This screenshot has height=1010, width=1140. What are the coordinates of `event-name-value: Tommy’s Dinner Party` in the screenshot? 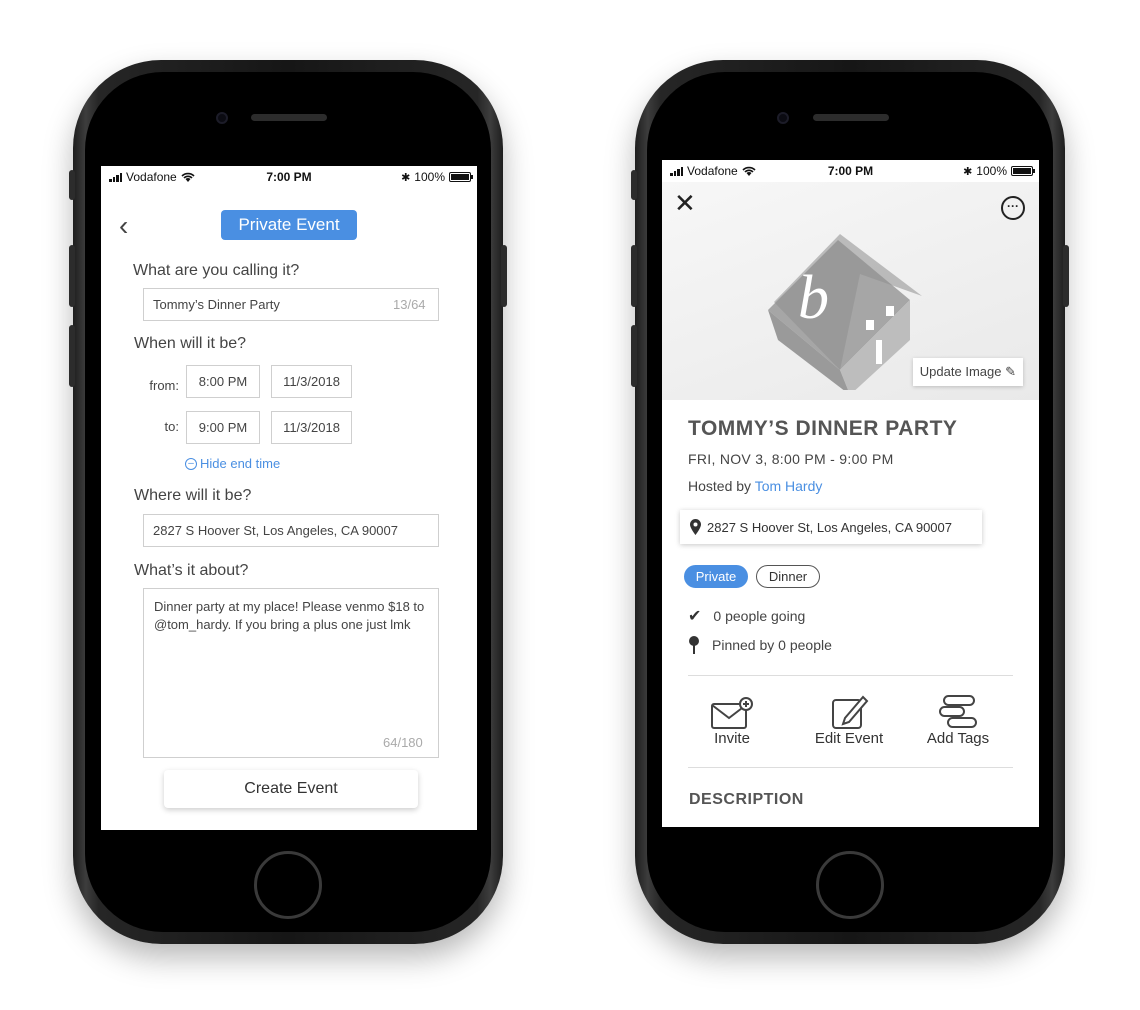 It's located at (216, 304).